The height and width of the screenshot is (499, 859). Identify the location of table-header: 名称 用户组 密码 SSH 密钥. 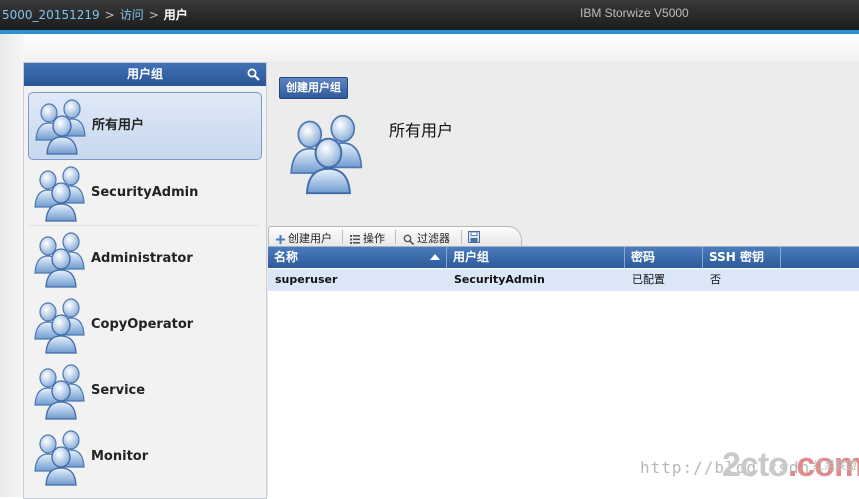
(563, 257).